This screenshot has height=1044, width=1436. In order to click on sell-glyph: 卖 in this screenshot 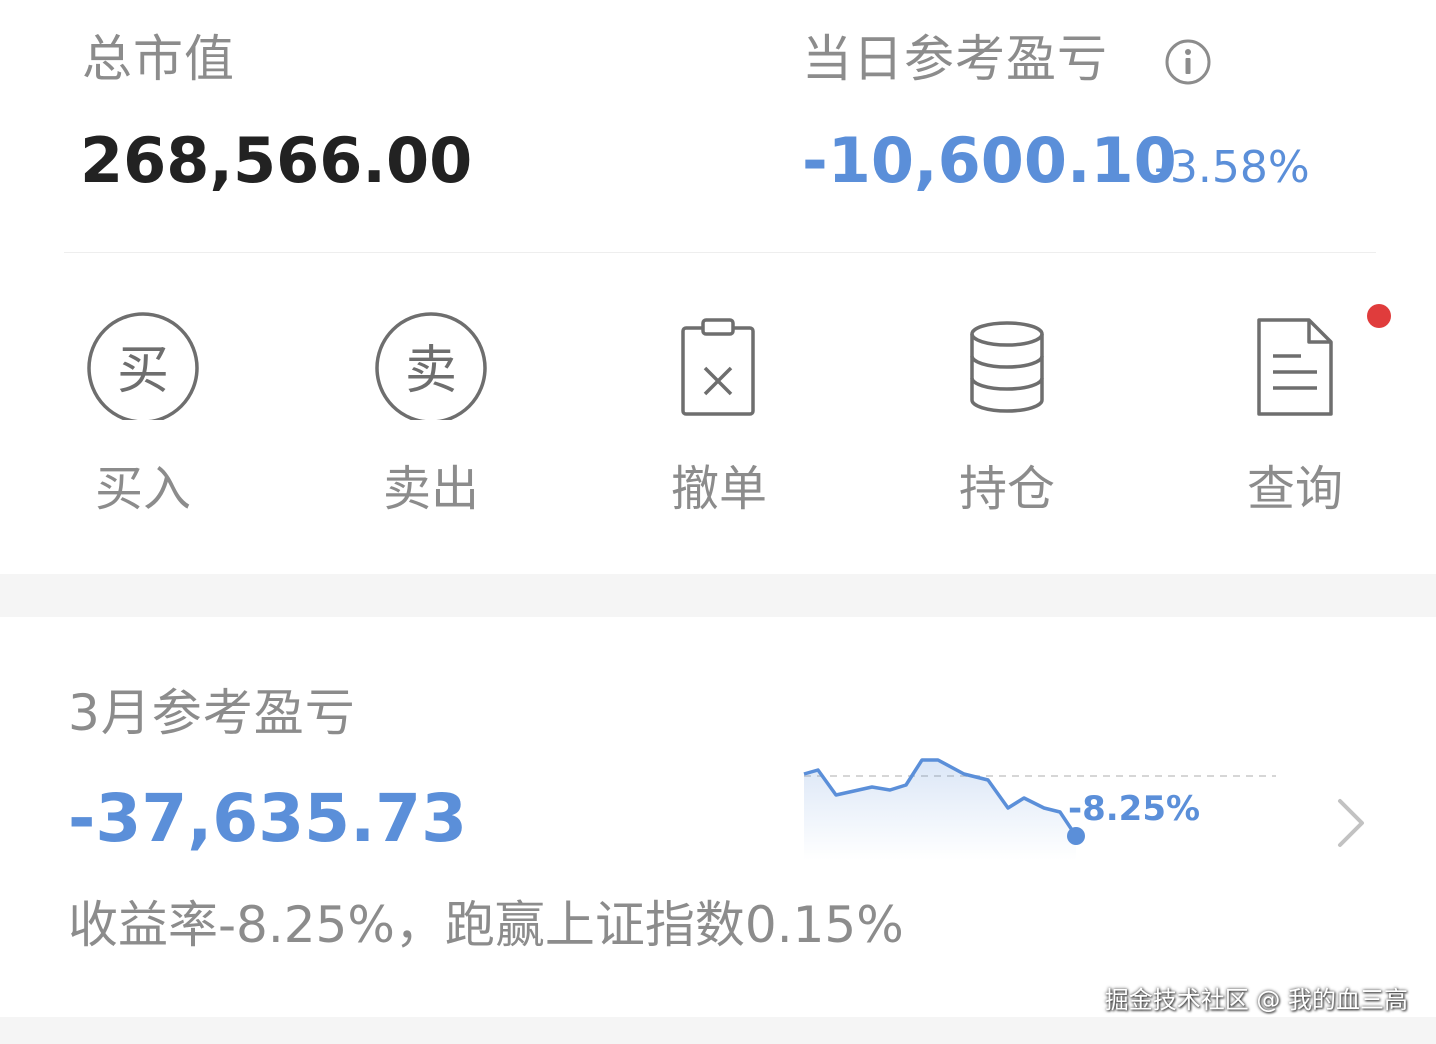, I will do `click(431, 371)`.